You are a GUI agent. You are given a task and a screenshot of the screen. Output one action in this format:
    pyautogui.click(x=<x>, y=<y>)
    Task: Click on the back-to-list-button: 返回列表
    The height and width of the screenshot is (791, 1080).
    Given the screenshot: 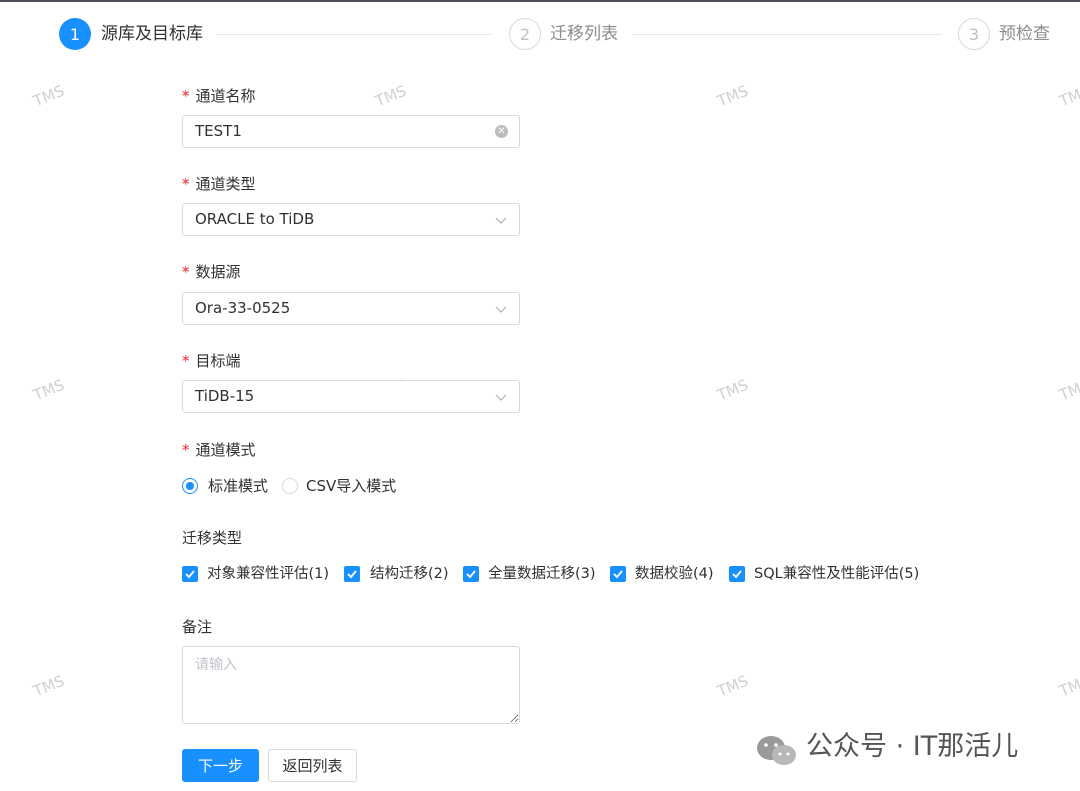 What is the action you would take?
    pyautogui.click(x=312, y=765)
    